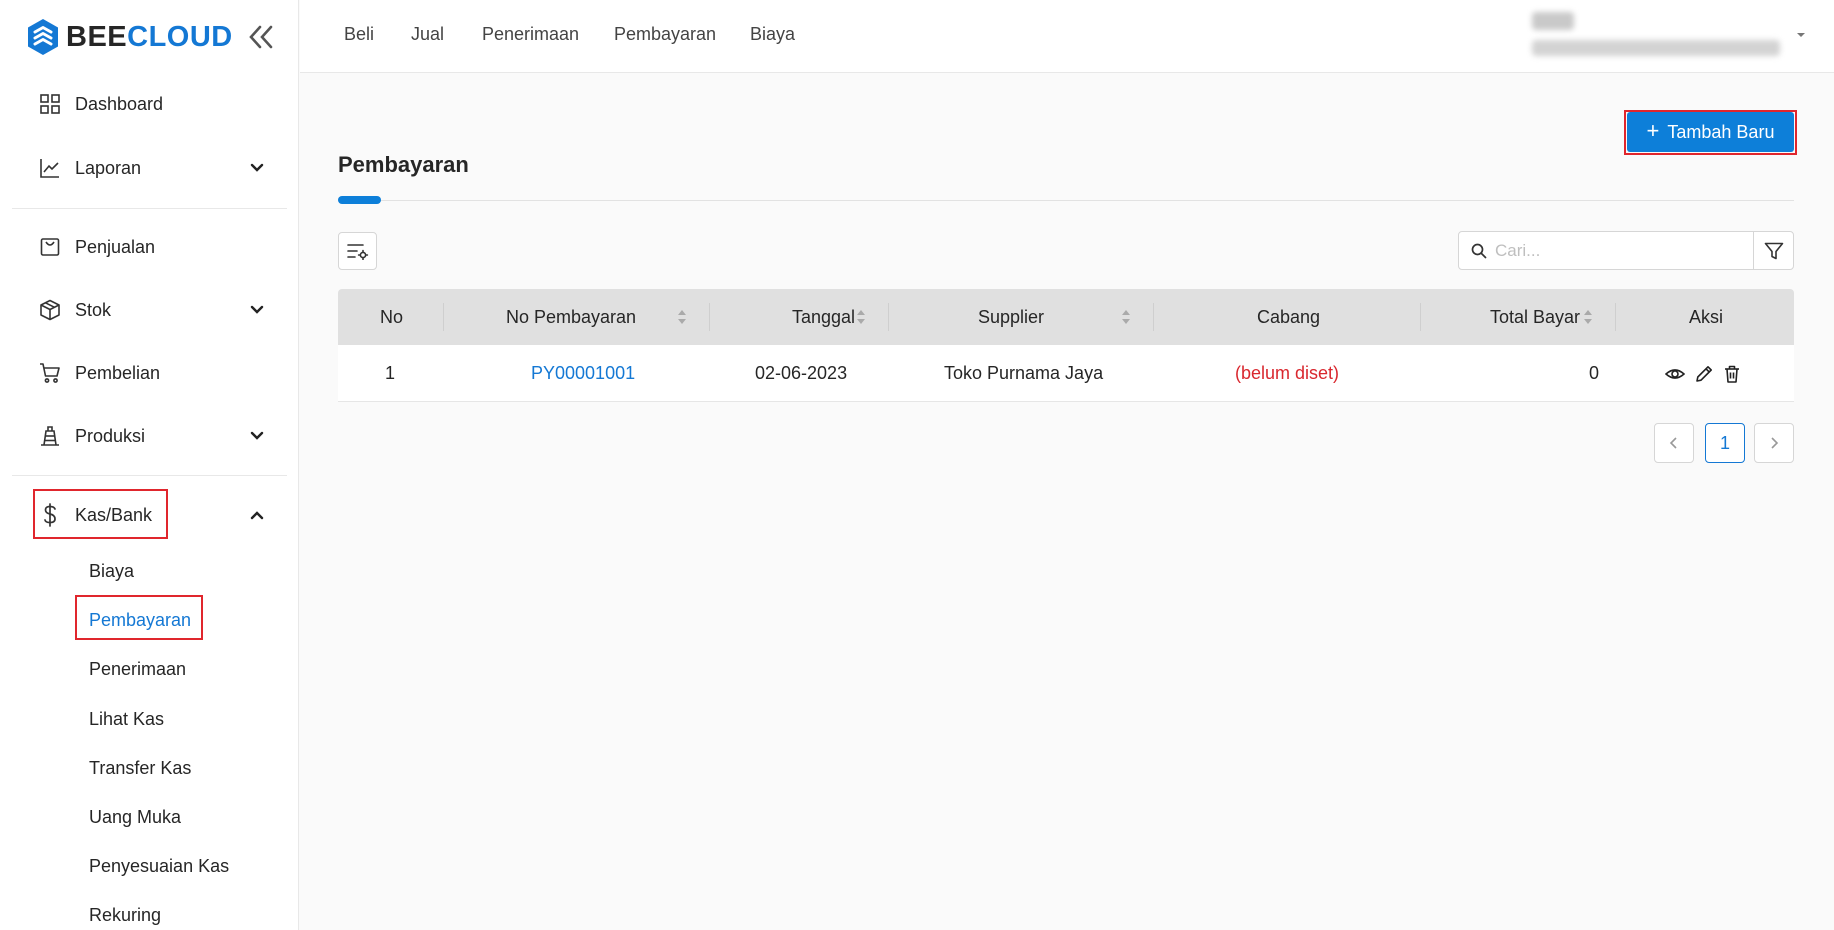 This screenshot has height=930, width=1834. Describe the element at coordinates (530, 34) in the screenshot. I see `topnav-penerimaan: Penerimaan` at that location.